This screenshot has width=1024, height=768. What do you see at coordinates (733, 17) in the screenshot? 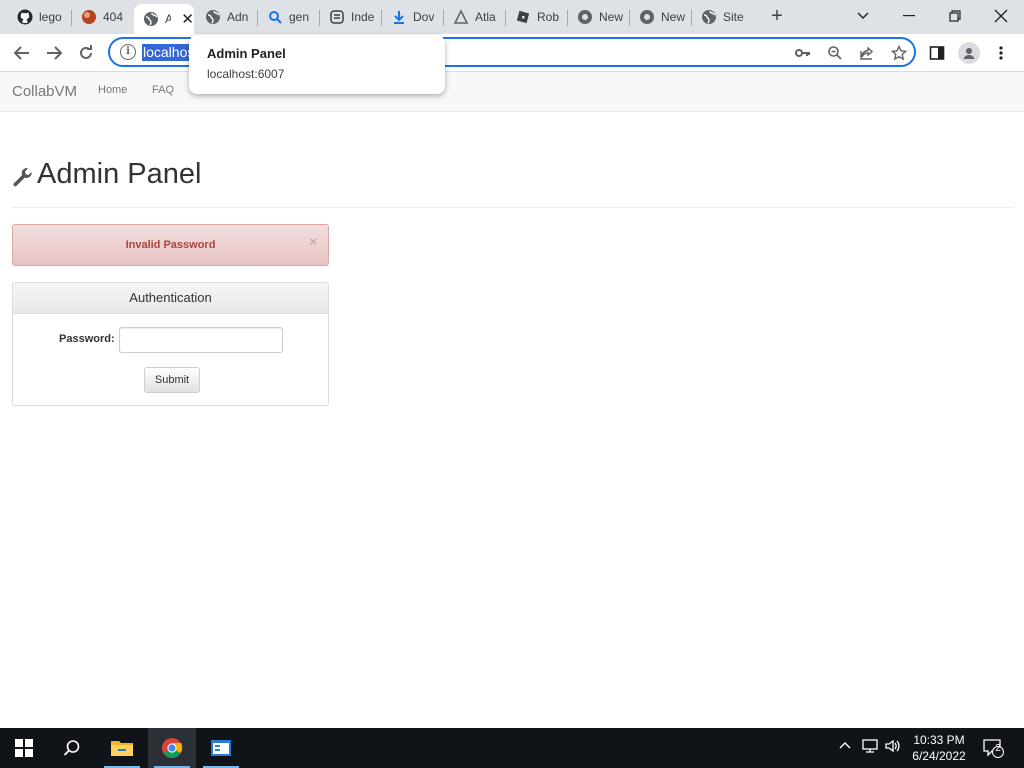
I see `tab-title: Site` at bounding box center [733, 17].